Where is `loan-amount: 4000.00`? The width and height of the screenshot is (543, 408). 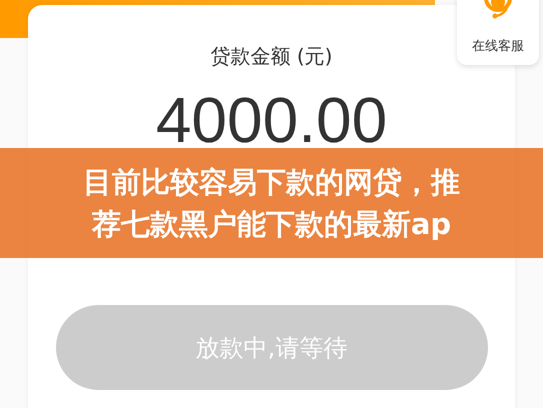 loan-amount: 4000.00 is located at coordinates (272, 120).